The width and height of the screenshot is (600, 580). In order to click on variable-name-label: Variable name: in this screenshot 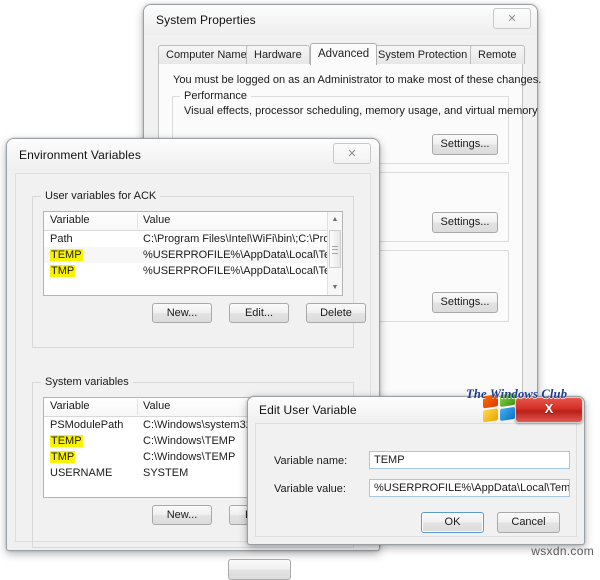, I will do `click(311, 461)`.